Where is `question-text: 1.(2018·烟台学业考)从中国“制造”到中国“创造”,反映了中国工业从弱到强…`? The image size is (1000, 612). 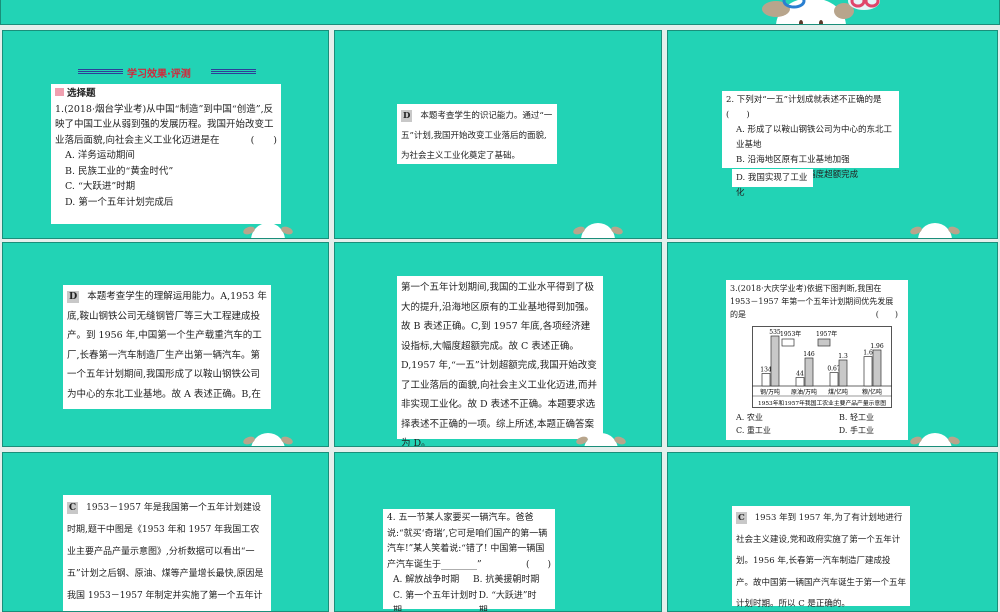 question-text: 1.(2018·烟台学业考)从中国“制造”到中国“创造”,反映了中国工业从弱到强… is located at coordinates (166, 125).